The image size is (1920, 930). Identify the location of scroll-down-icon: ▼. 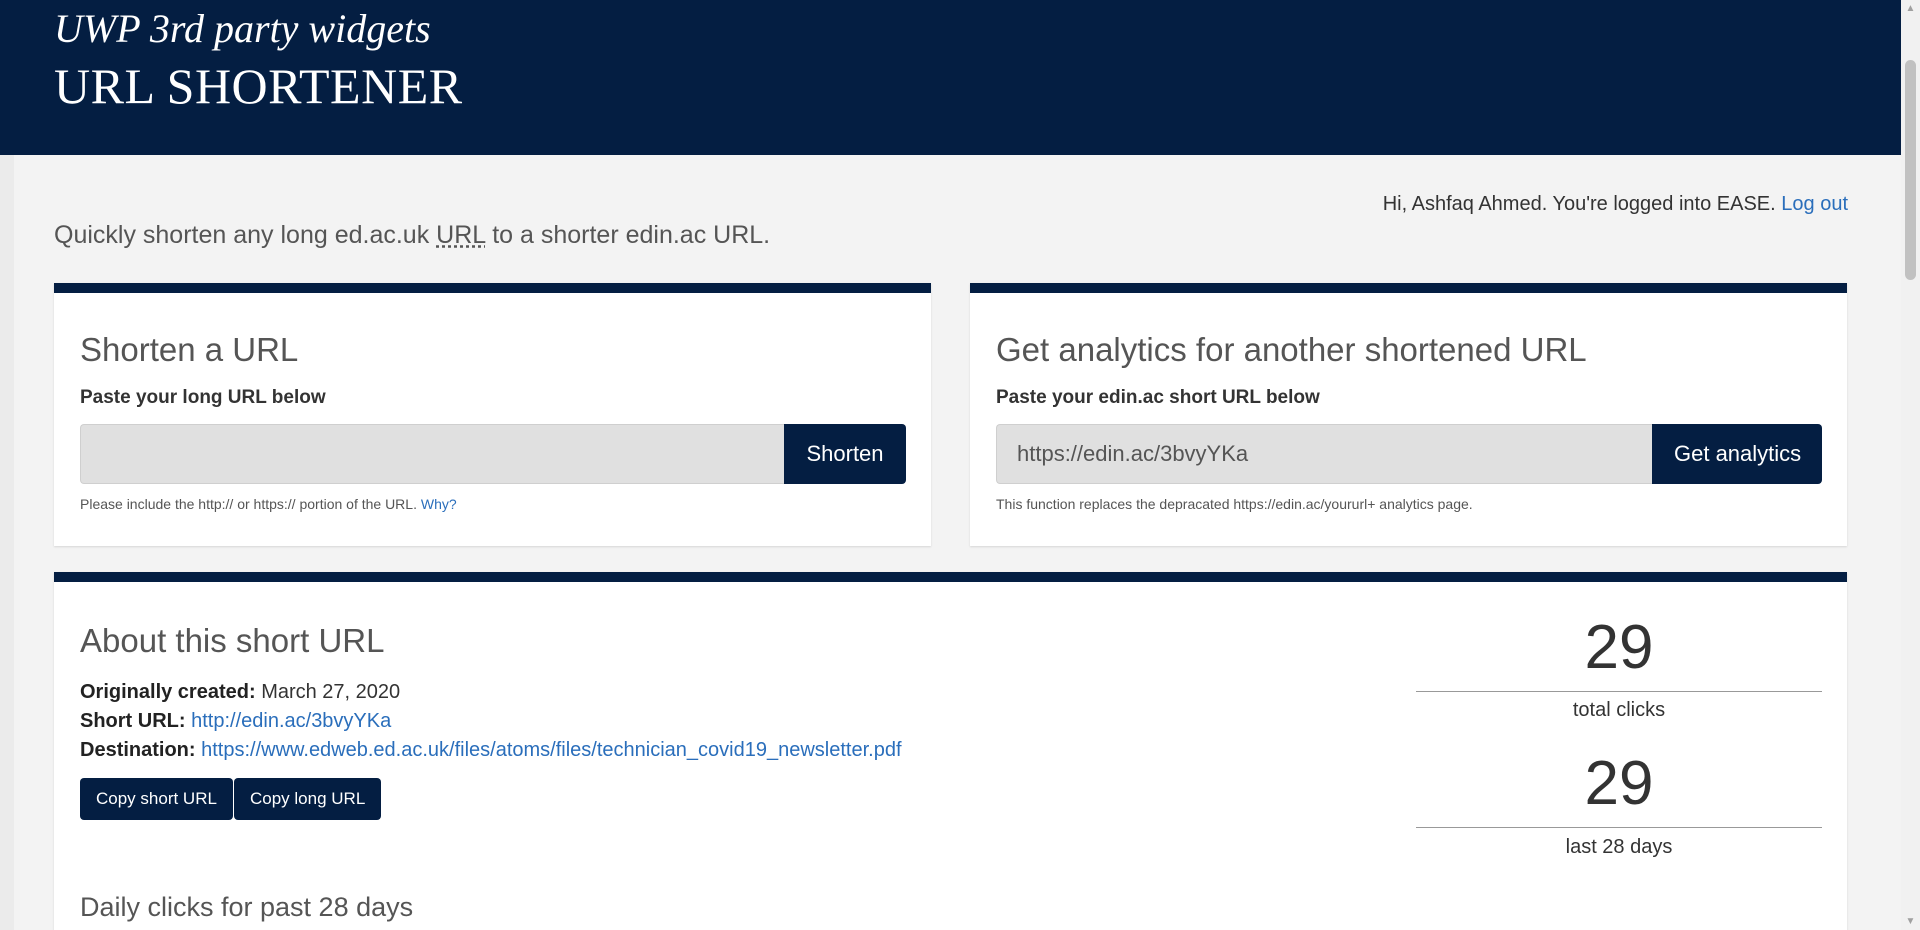
(1910, 921).